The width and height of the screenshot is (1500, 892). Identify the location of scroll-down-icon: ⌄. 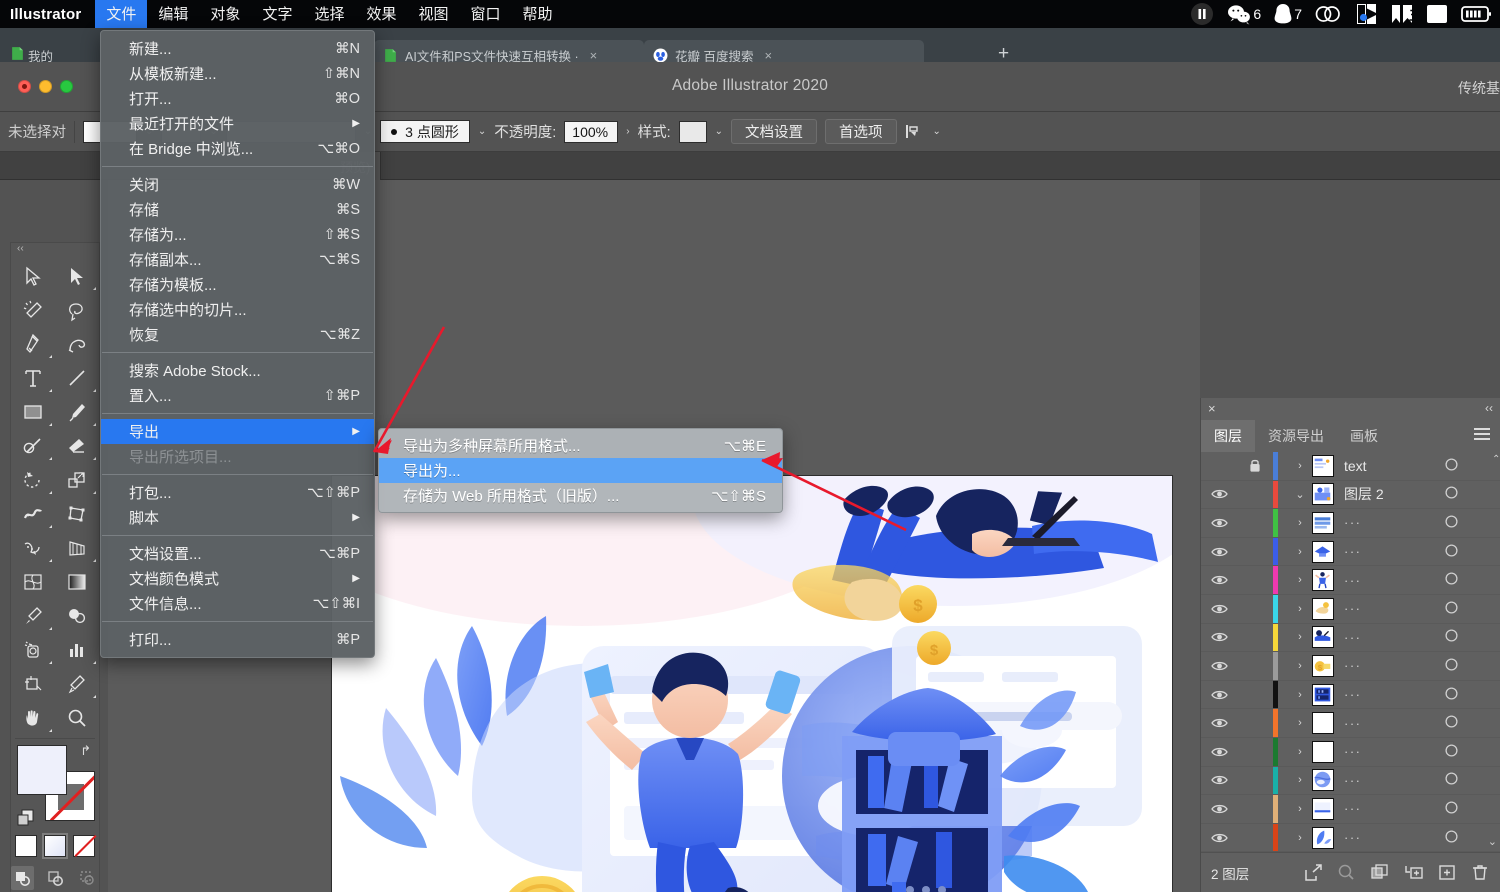
(1492, 841).